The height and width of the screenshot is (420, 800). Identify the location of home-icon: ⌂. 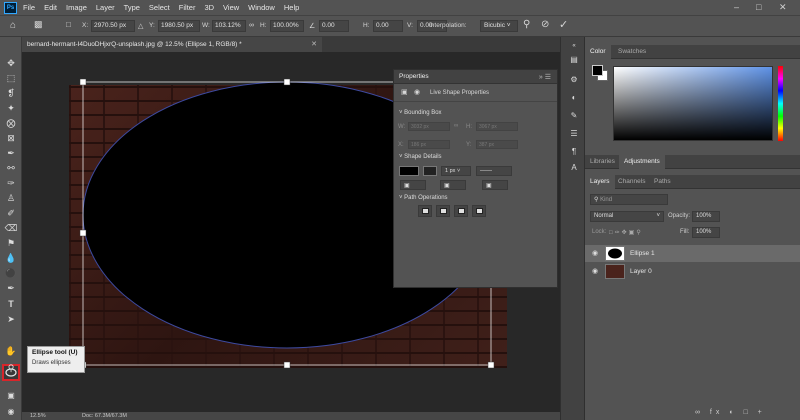
(13, 25).